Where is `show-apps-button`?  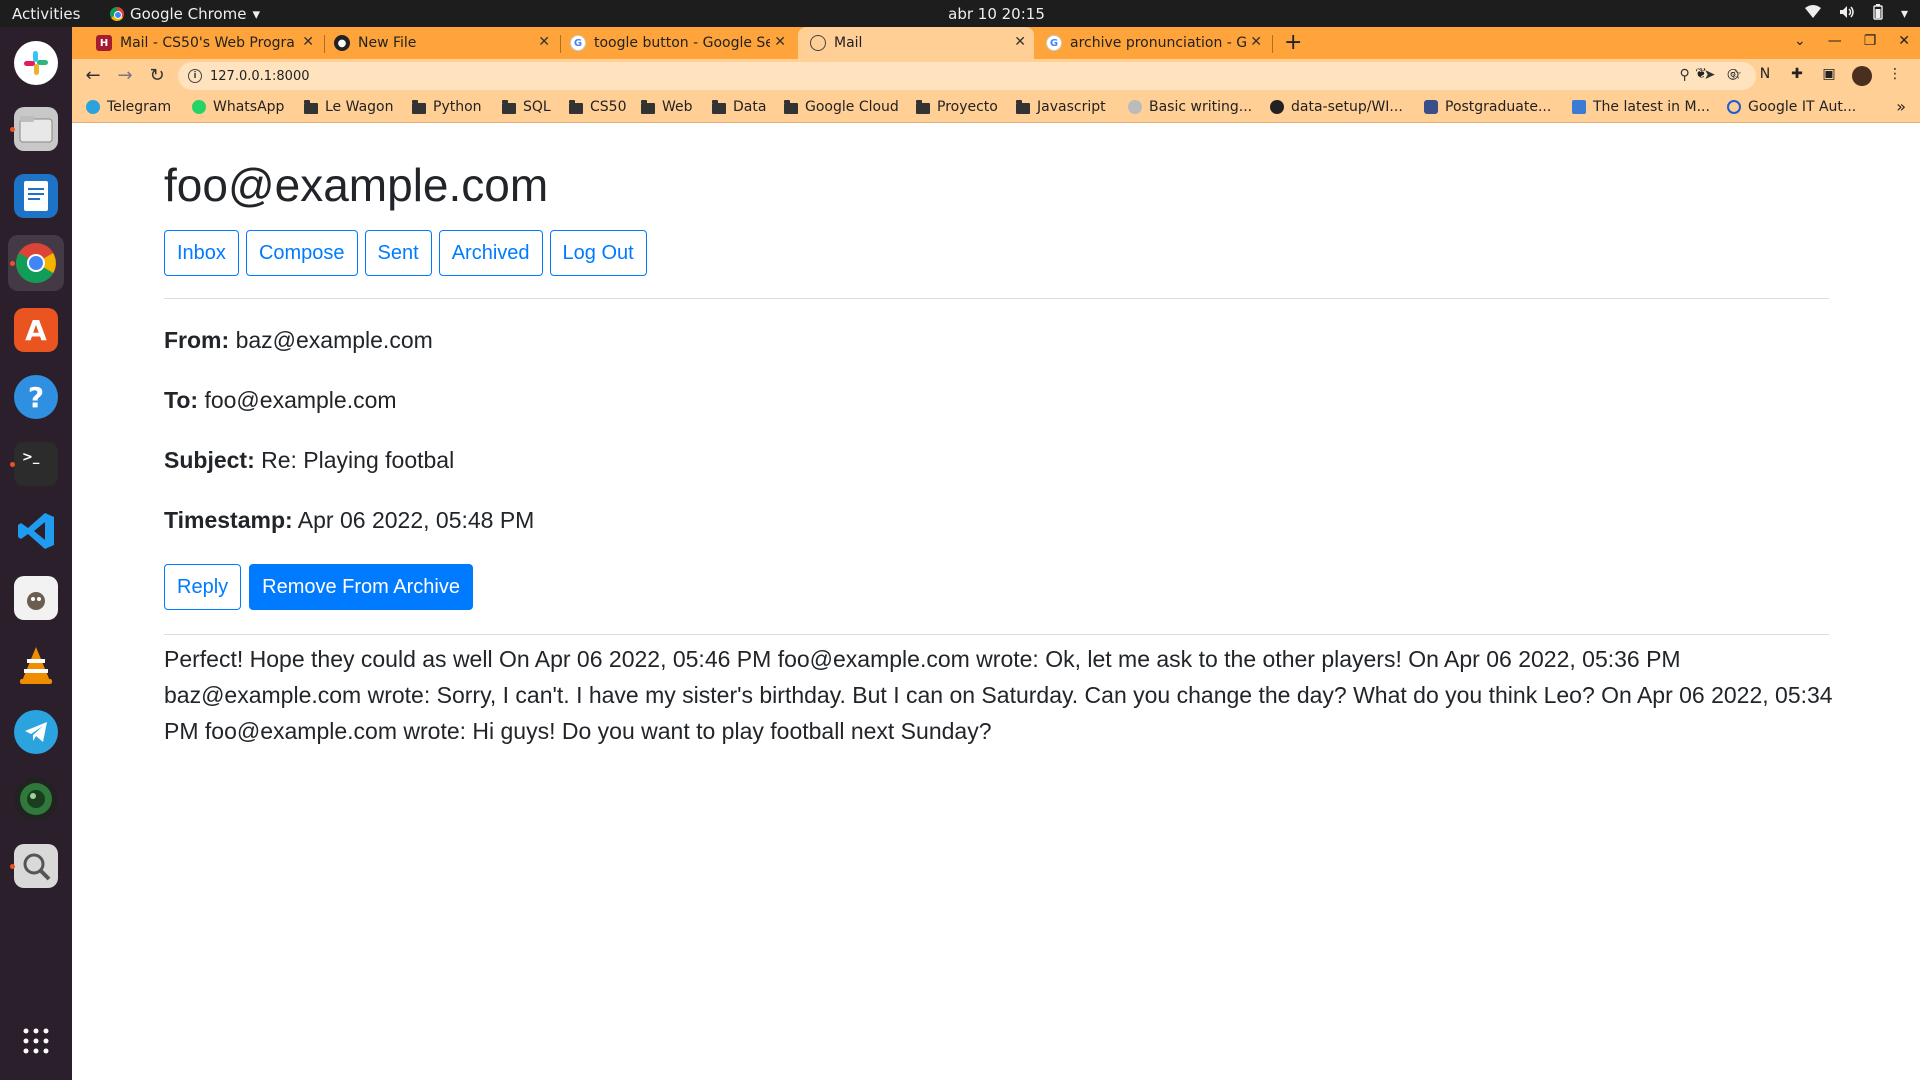 show-apps-button is located at coordinates (36, 1043).